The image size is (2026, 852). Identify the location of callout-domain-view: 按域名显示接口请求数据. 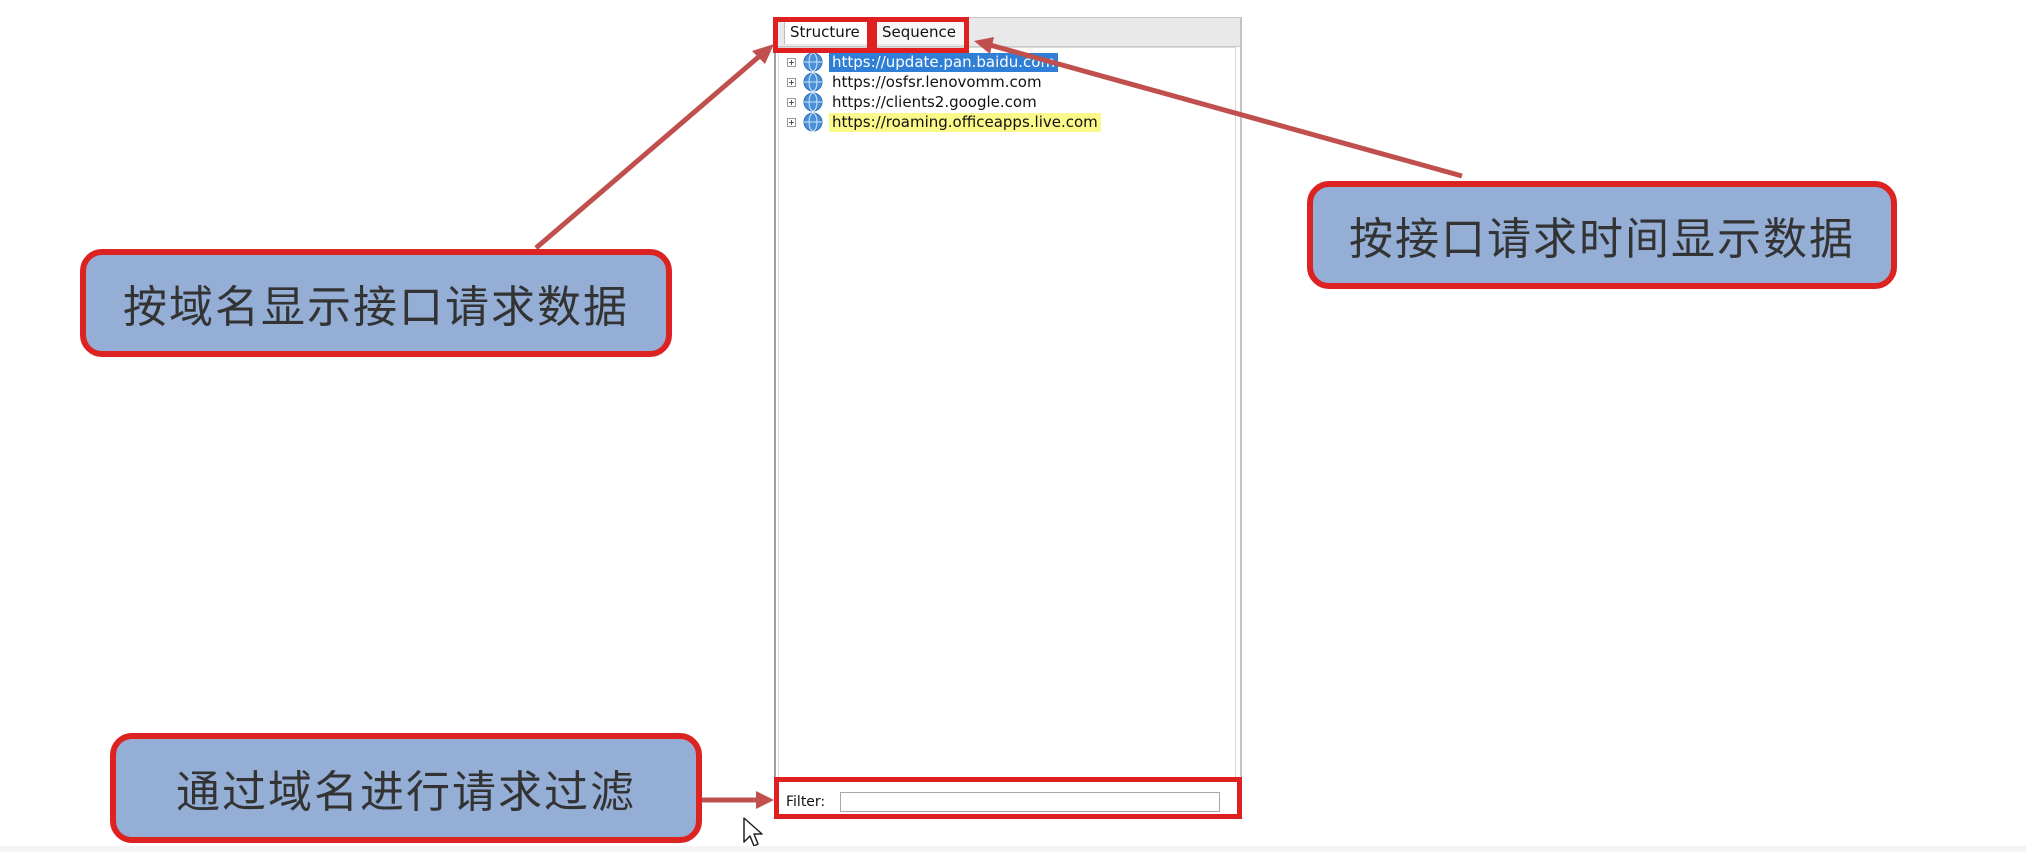
(376, 303).